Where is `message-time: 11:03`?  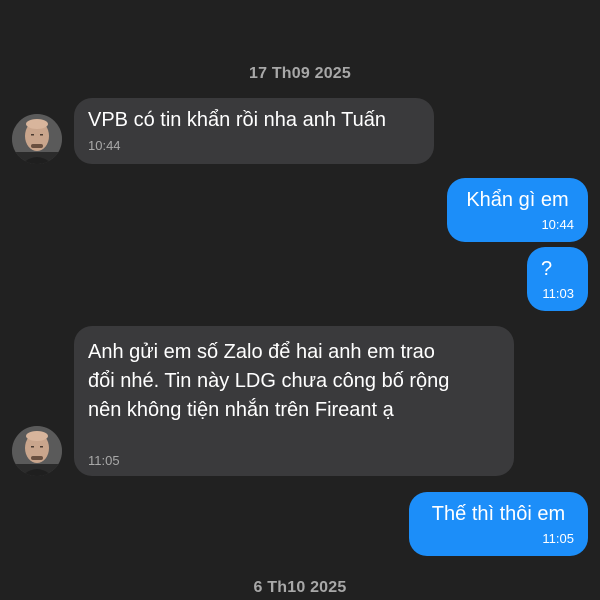 message-time: 11:03 is located at coordinates (558, 293).